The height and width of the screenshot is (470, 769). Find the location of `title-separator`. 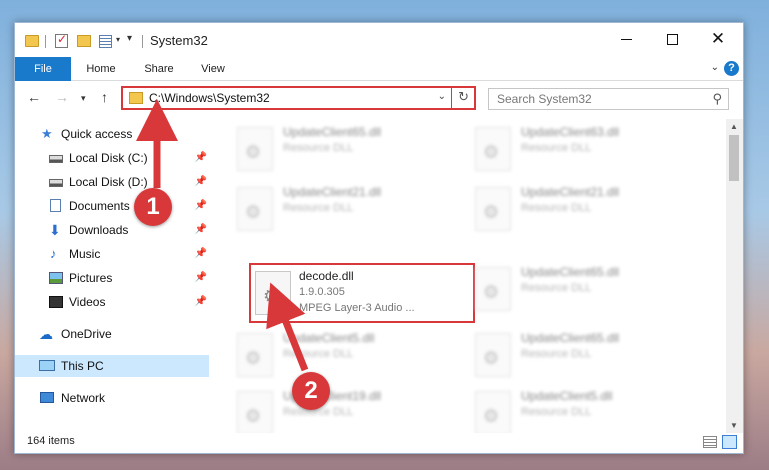

title-separator is located at coordinates (142, 41).